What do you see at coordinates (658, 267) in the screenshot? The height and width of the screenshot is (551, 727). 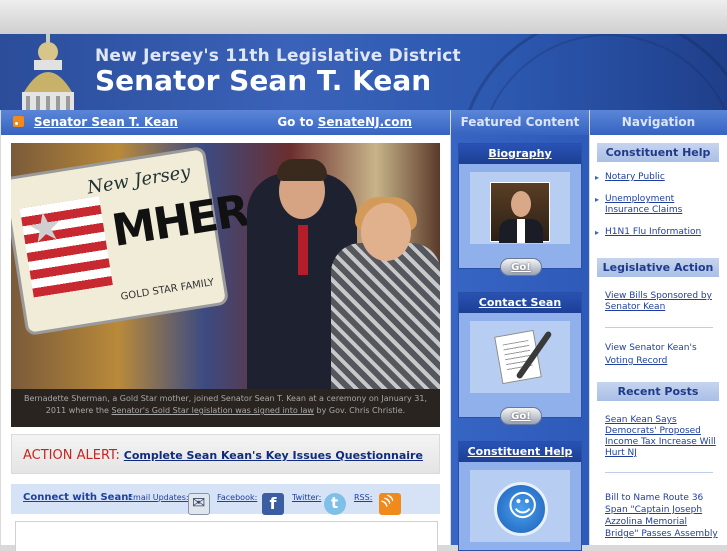 I see `legislative-action-heading: Legislative Action` at bounding box center [658, 267].